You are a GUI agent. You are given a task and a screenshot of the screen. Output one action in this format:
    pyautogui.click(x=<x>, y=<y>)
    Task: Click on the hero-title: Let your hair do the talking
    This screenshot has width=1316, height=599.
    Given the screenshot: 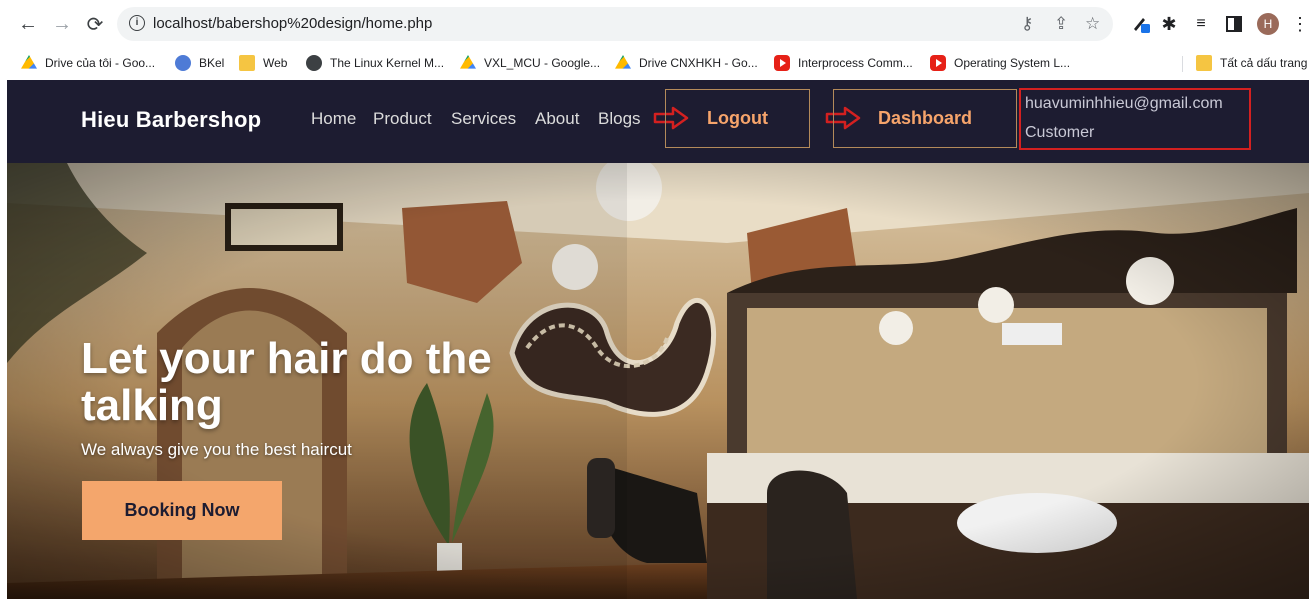 What is the action you would take?
    pyautogui.click(x=286, y=382)
    